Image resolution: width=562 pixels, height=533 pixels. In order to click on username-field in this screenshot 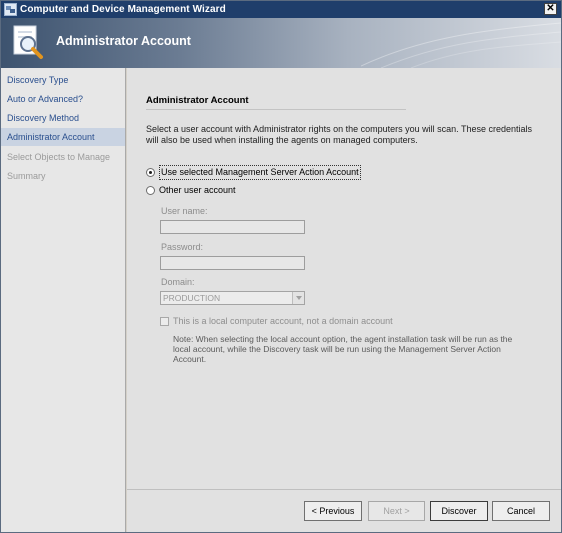, I will do `click(232, 227)`.